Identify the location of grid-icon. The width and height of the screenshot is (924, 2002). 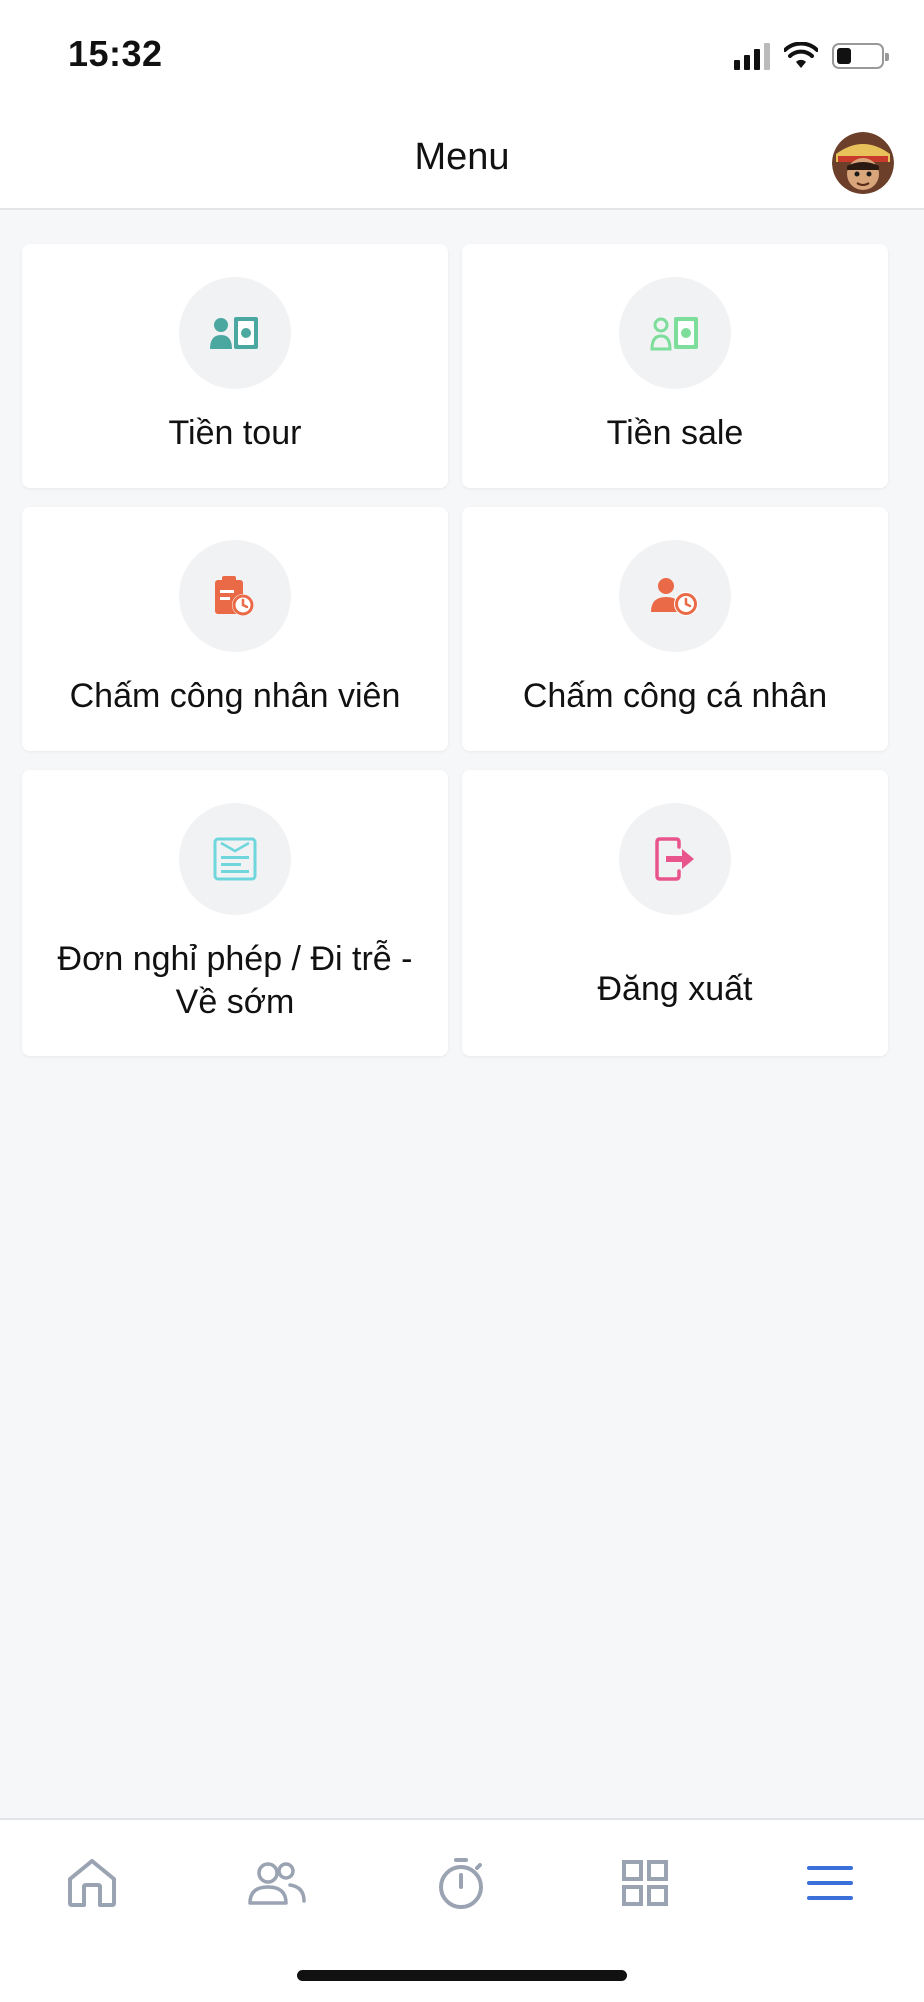
(645, 1883).